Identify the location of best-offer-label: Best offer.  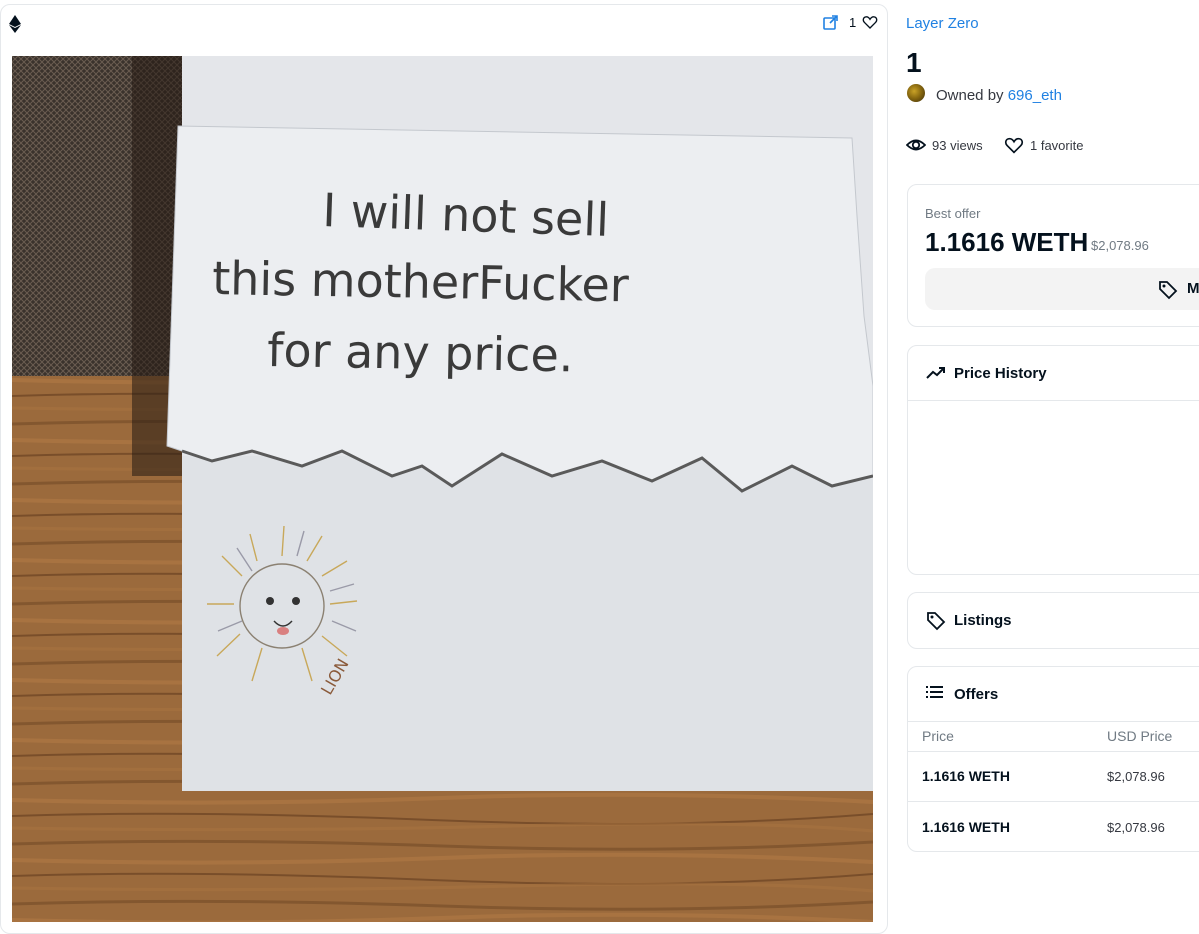
(953, 213).